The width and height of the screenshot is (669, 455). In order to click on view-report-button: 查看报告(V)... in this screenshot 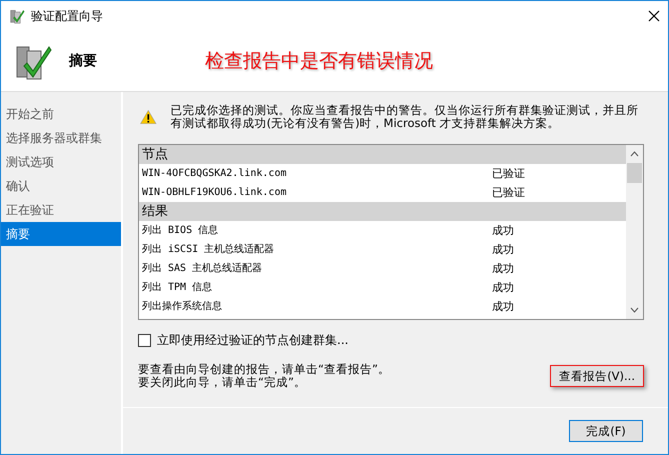, I will do `click(597, 376)`.